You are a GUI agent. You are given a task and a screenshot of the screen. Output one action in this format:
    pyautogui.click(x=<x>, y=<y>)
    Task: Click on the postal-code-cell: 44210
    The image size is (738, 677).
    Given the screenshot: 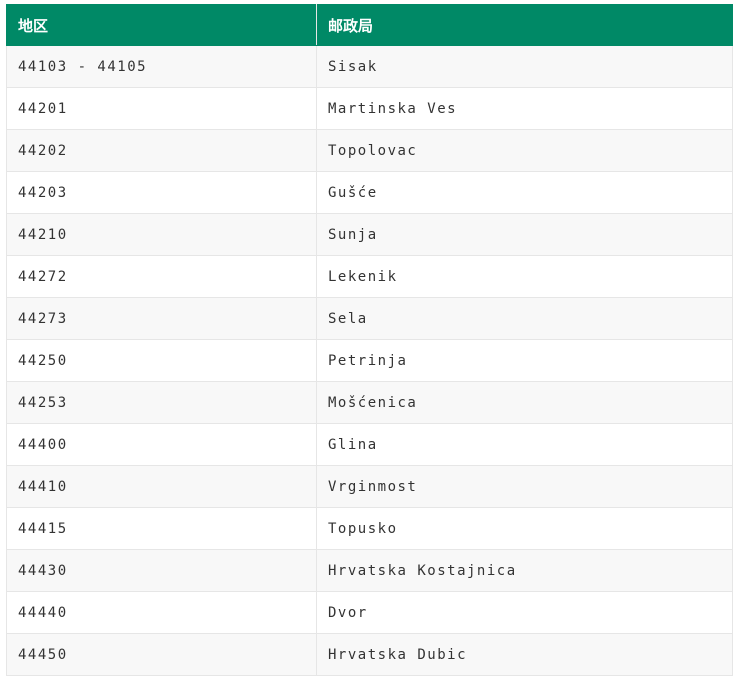 What is the action you would take?
    pyautogui.click(x=161, y=234)
    